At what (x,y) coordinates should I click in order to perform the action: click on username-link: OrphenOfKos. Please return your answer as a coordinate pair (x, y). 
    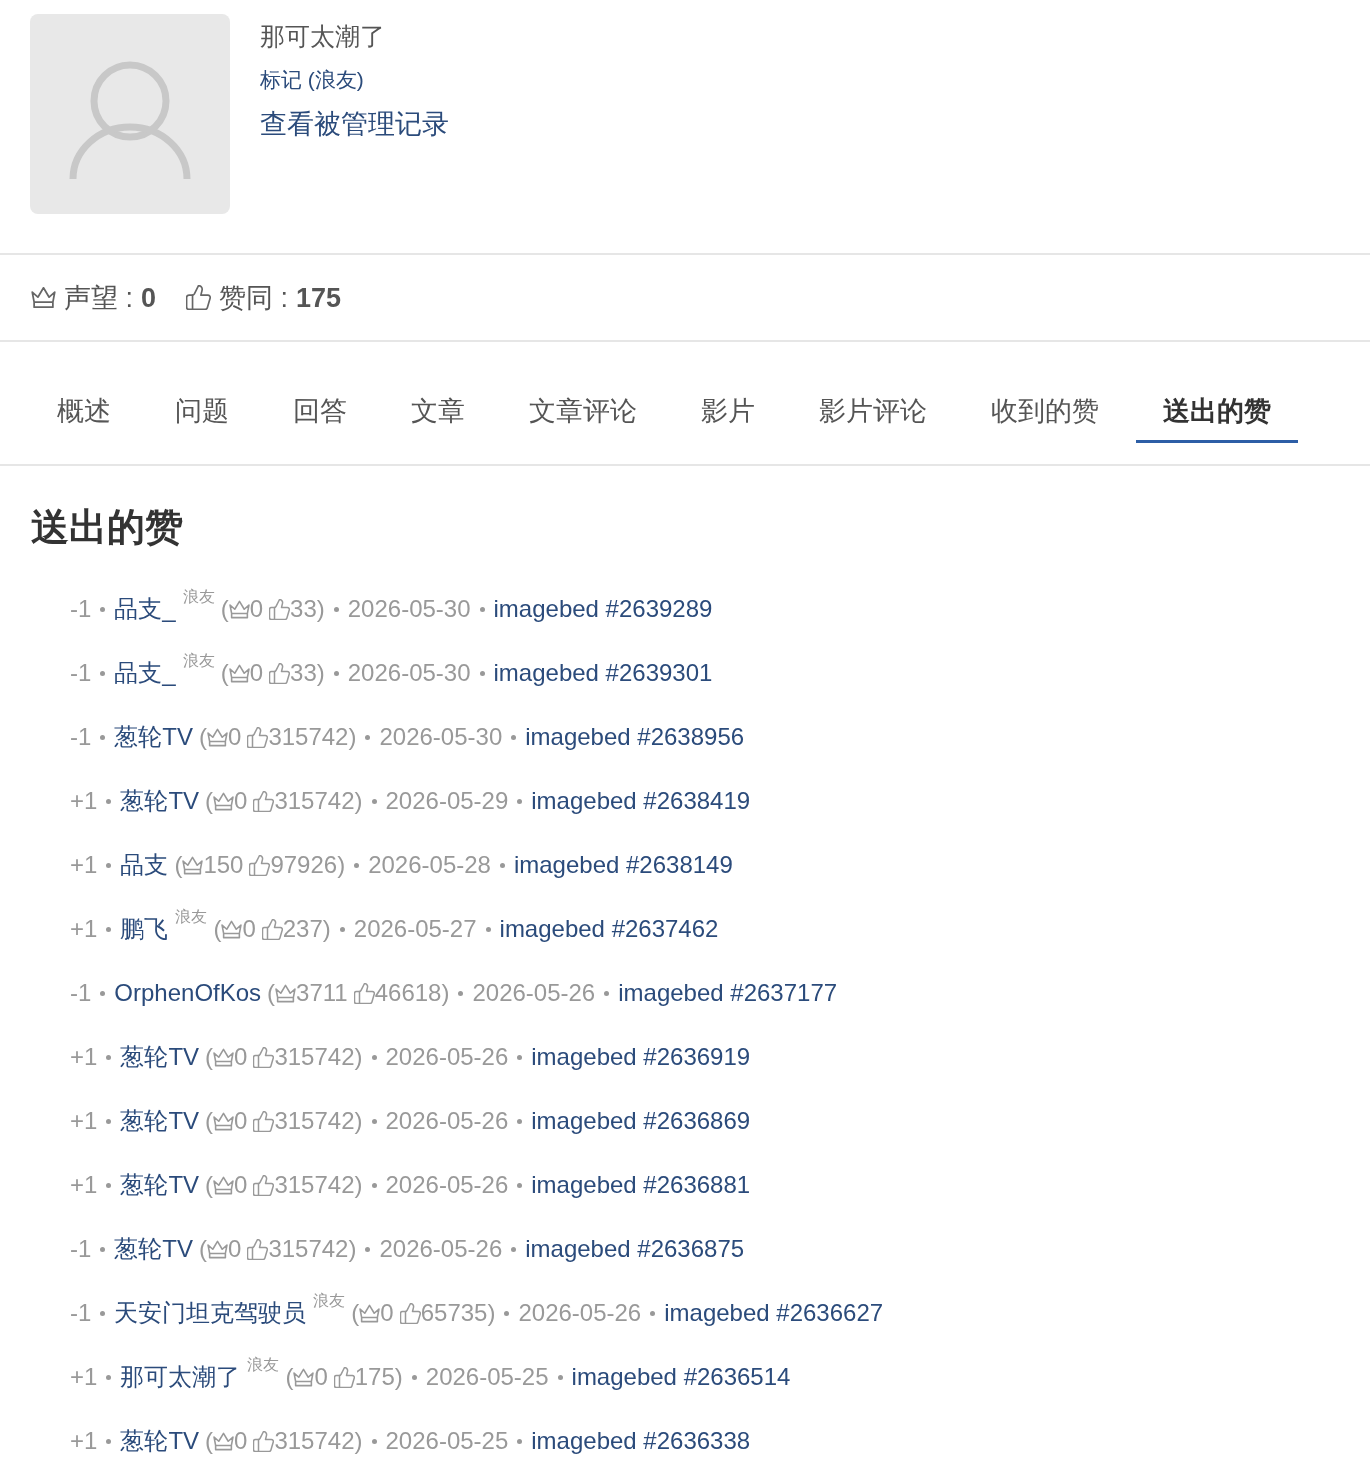
    Looking at the image, I should click on (188, 993).